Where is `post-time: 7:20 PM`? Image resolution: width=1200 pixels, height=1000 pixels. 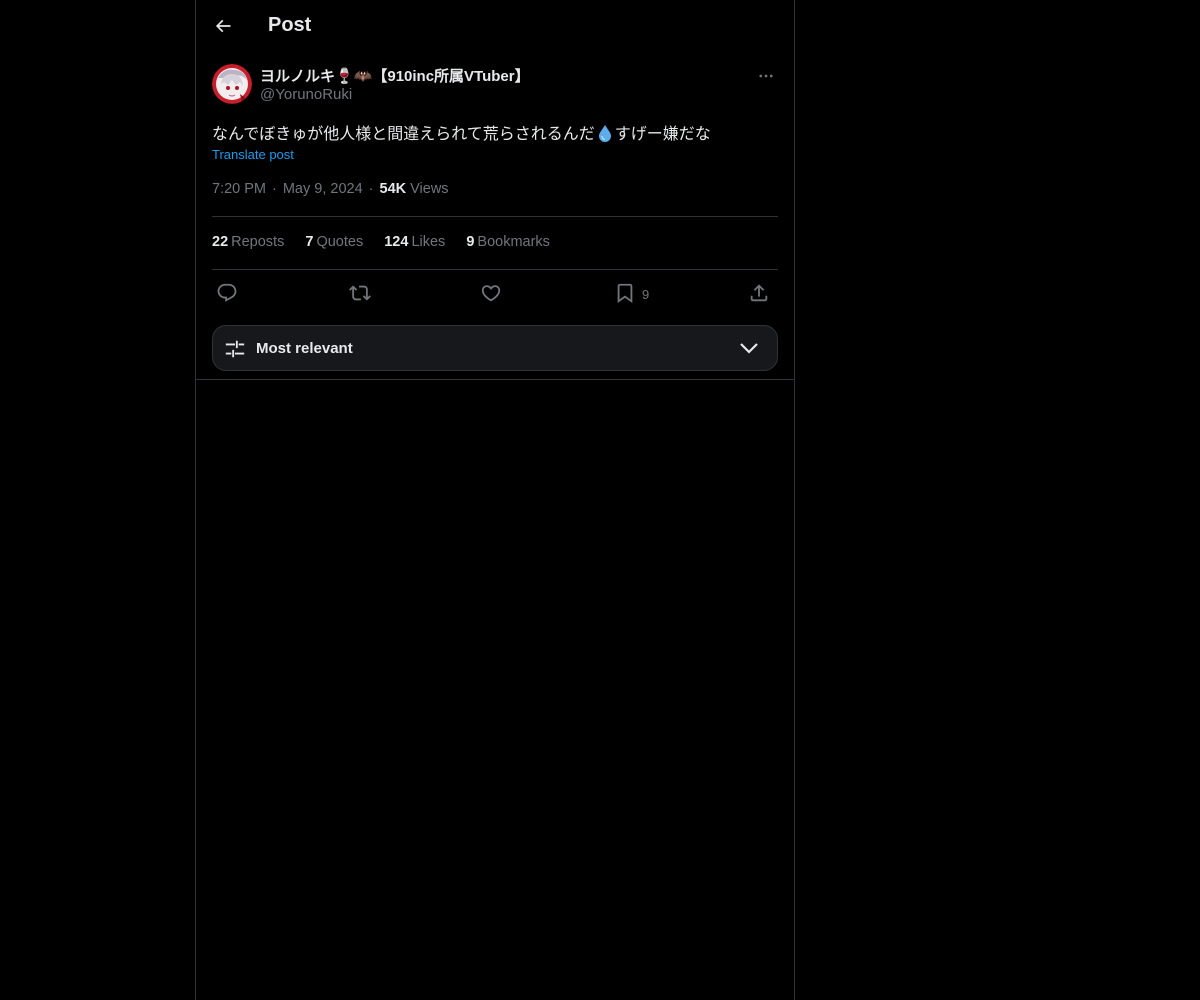
post-time: 7:20 PM is located at coordinates (239, 189).